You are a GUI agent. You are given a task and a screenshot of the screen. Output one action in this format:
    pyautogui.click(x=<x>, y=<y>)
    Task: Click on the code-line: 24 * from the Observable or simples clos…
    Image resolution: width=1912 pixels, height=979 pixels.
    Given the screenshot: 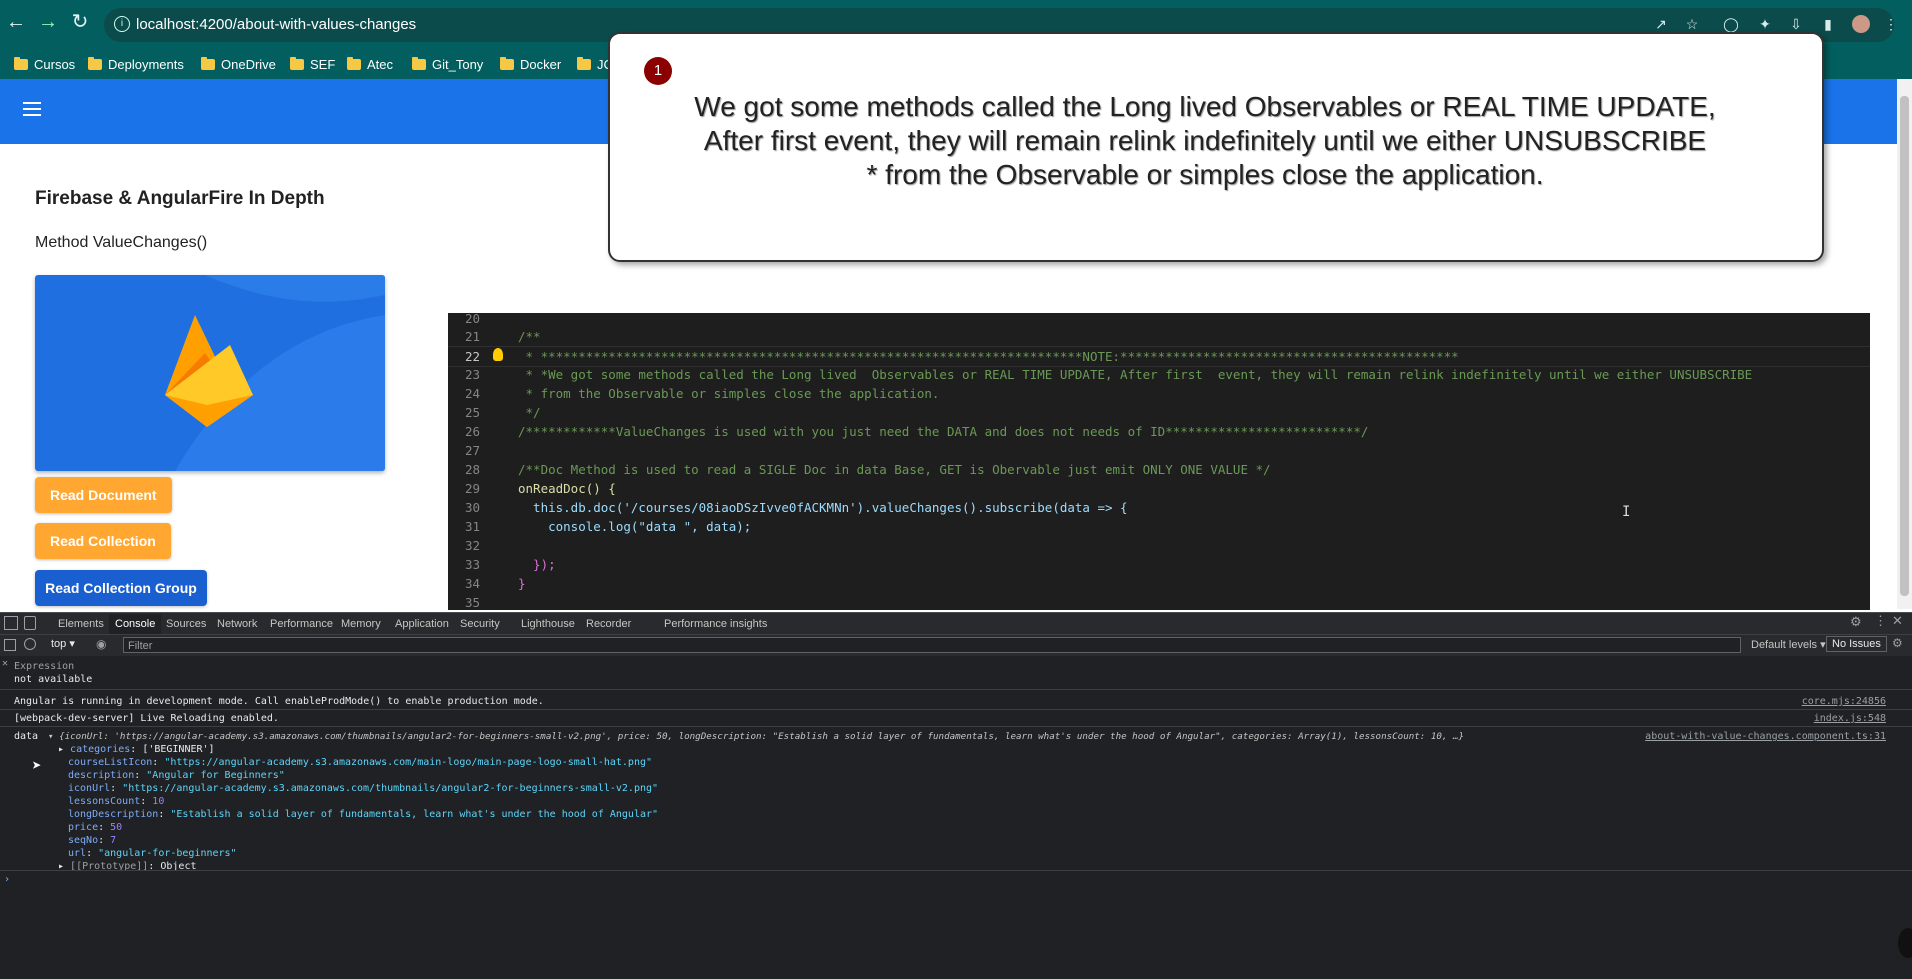 What is the action you would take?
    pyautogui.click(x=702, y=393)
    